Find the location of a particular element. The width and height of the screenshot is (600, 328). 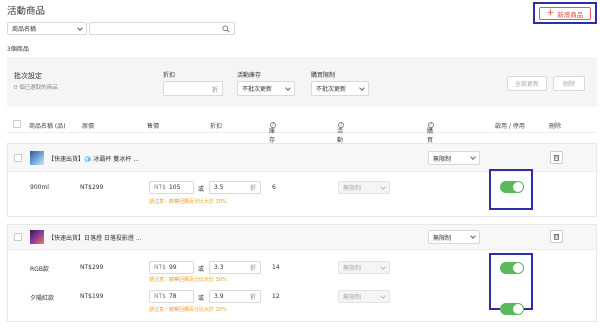

col-stock-label: 庫存 is located at coordinates (272, 136).